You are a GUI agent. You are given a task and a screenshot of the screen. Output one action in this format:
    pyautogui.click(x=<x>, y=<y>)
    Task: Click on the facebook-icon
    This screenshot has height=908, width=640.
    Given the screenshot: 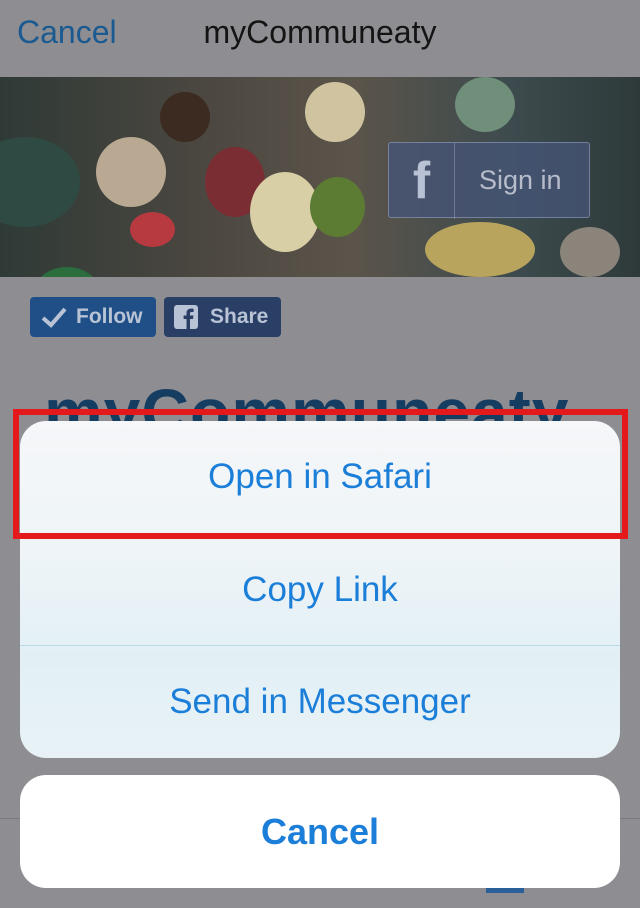 What is the action you would take?
    pyautogui.click(x=186, y=320)
    